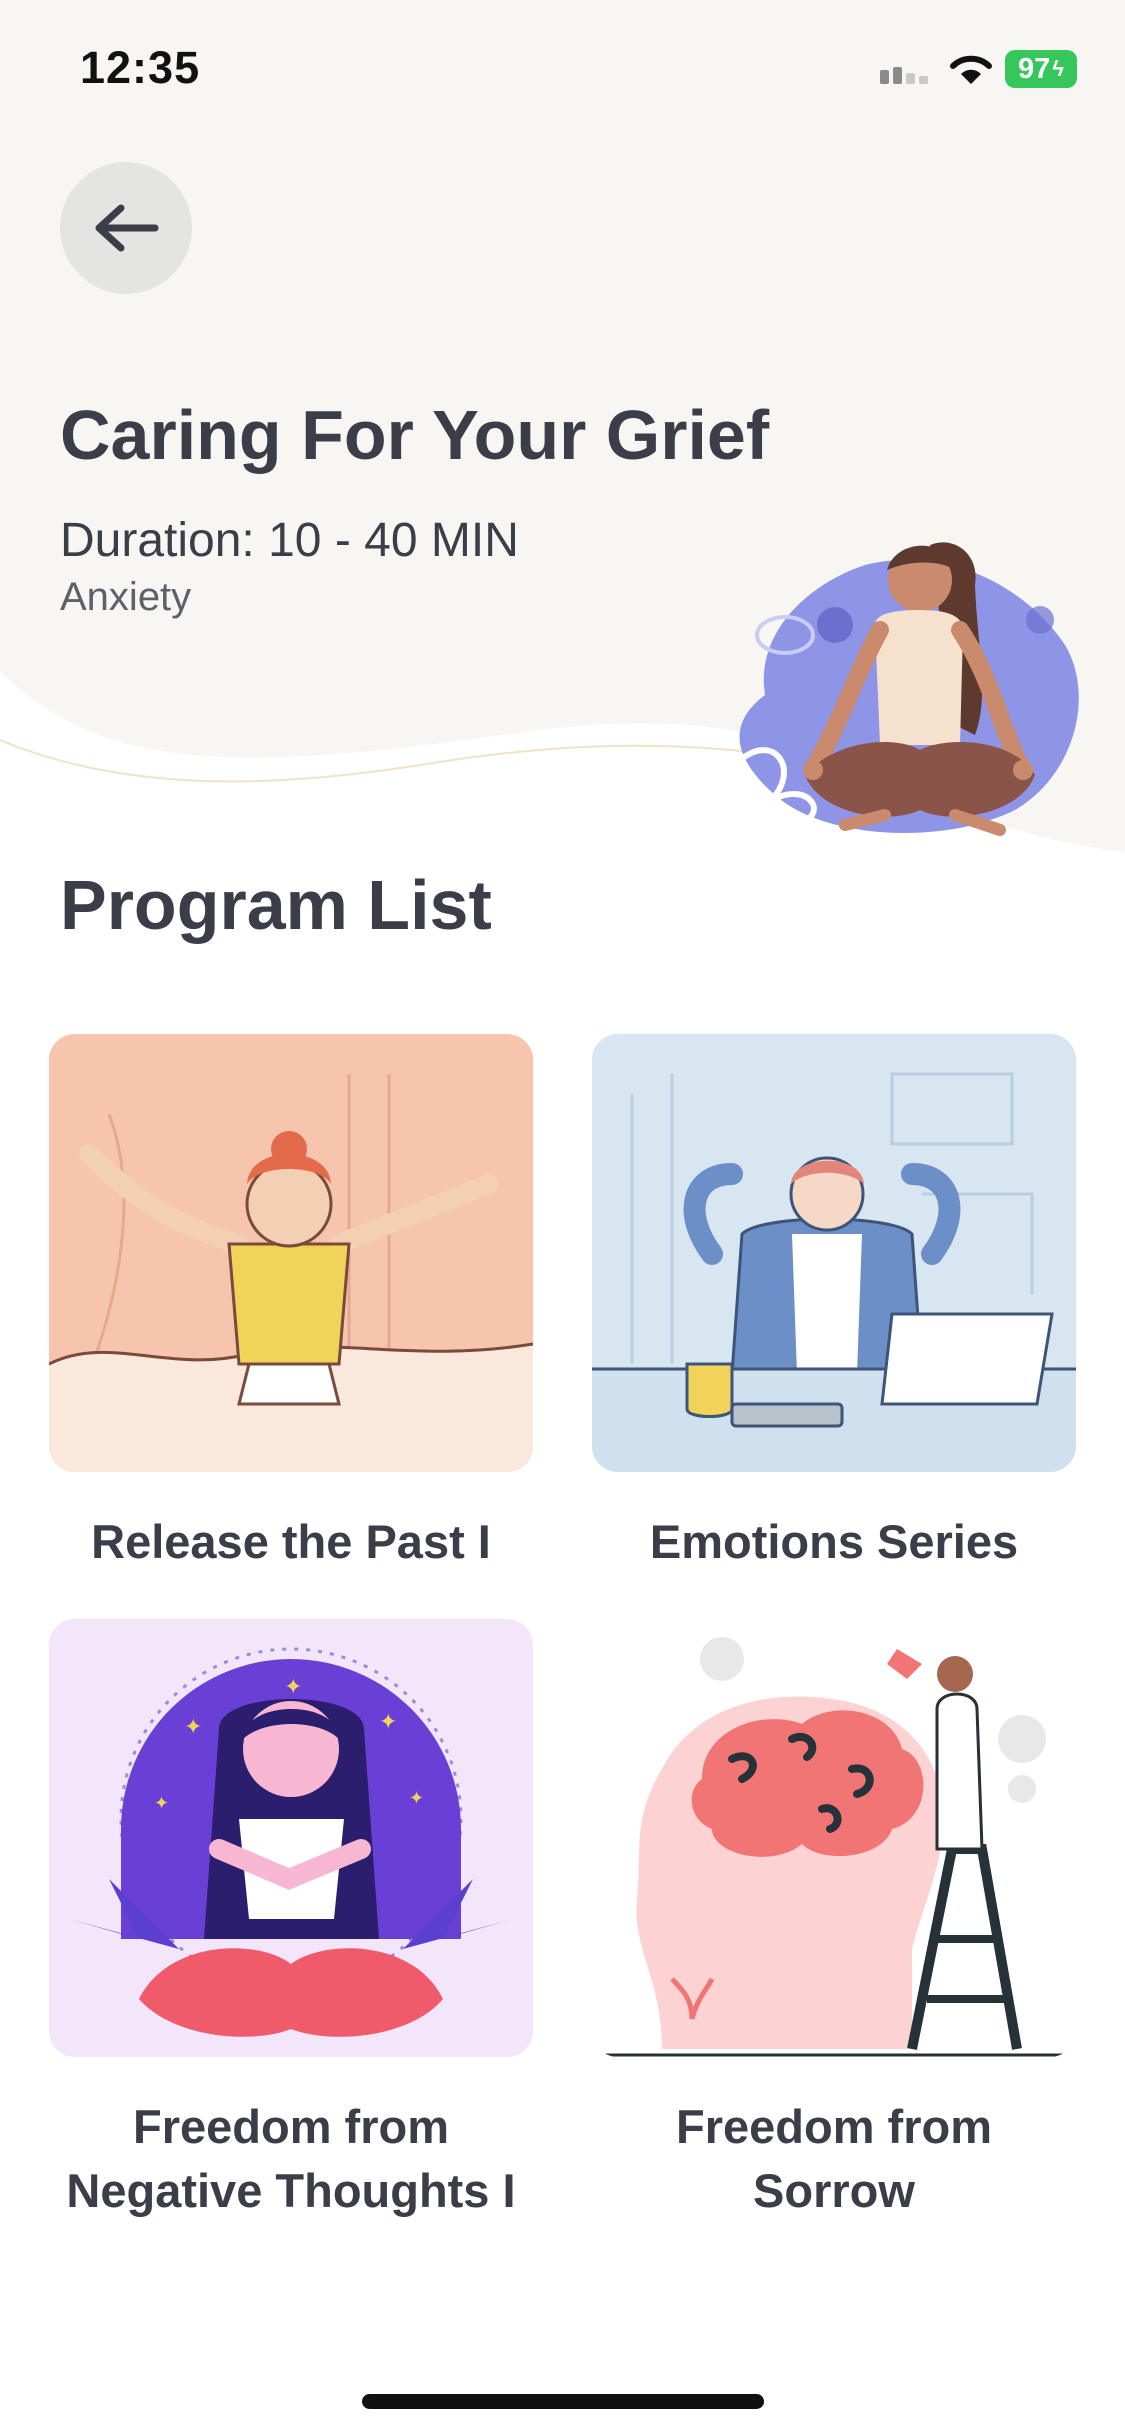  What do you see at coordinates (291, 1541) in the screenshot?
I see `program-title: Release the Past I` at bounding box center [291, 1541].